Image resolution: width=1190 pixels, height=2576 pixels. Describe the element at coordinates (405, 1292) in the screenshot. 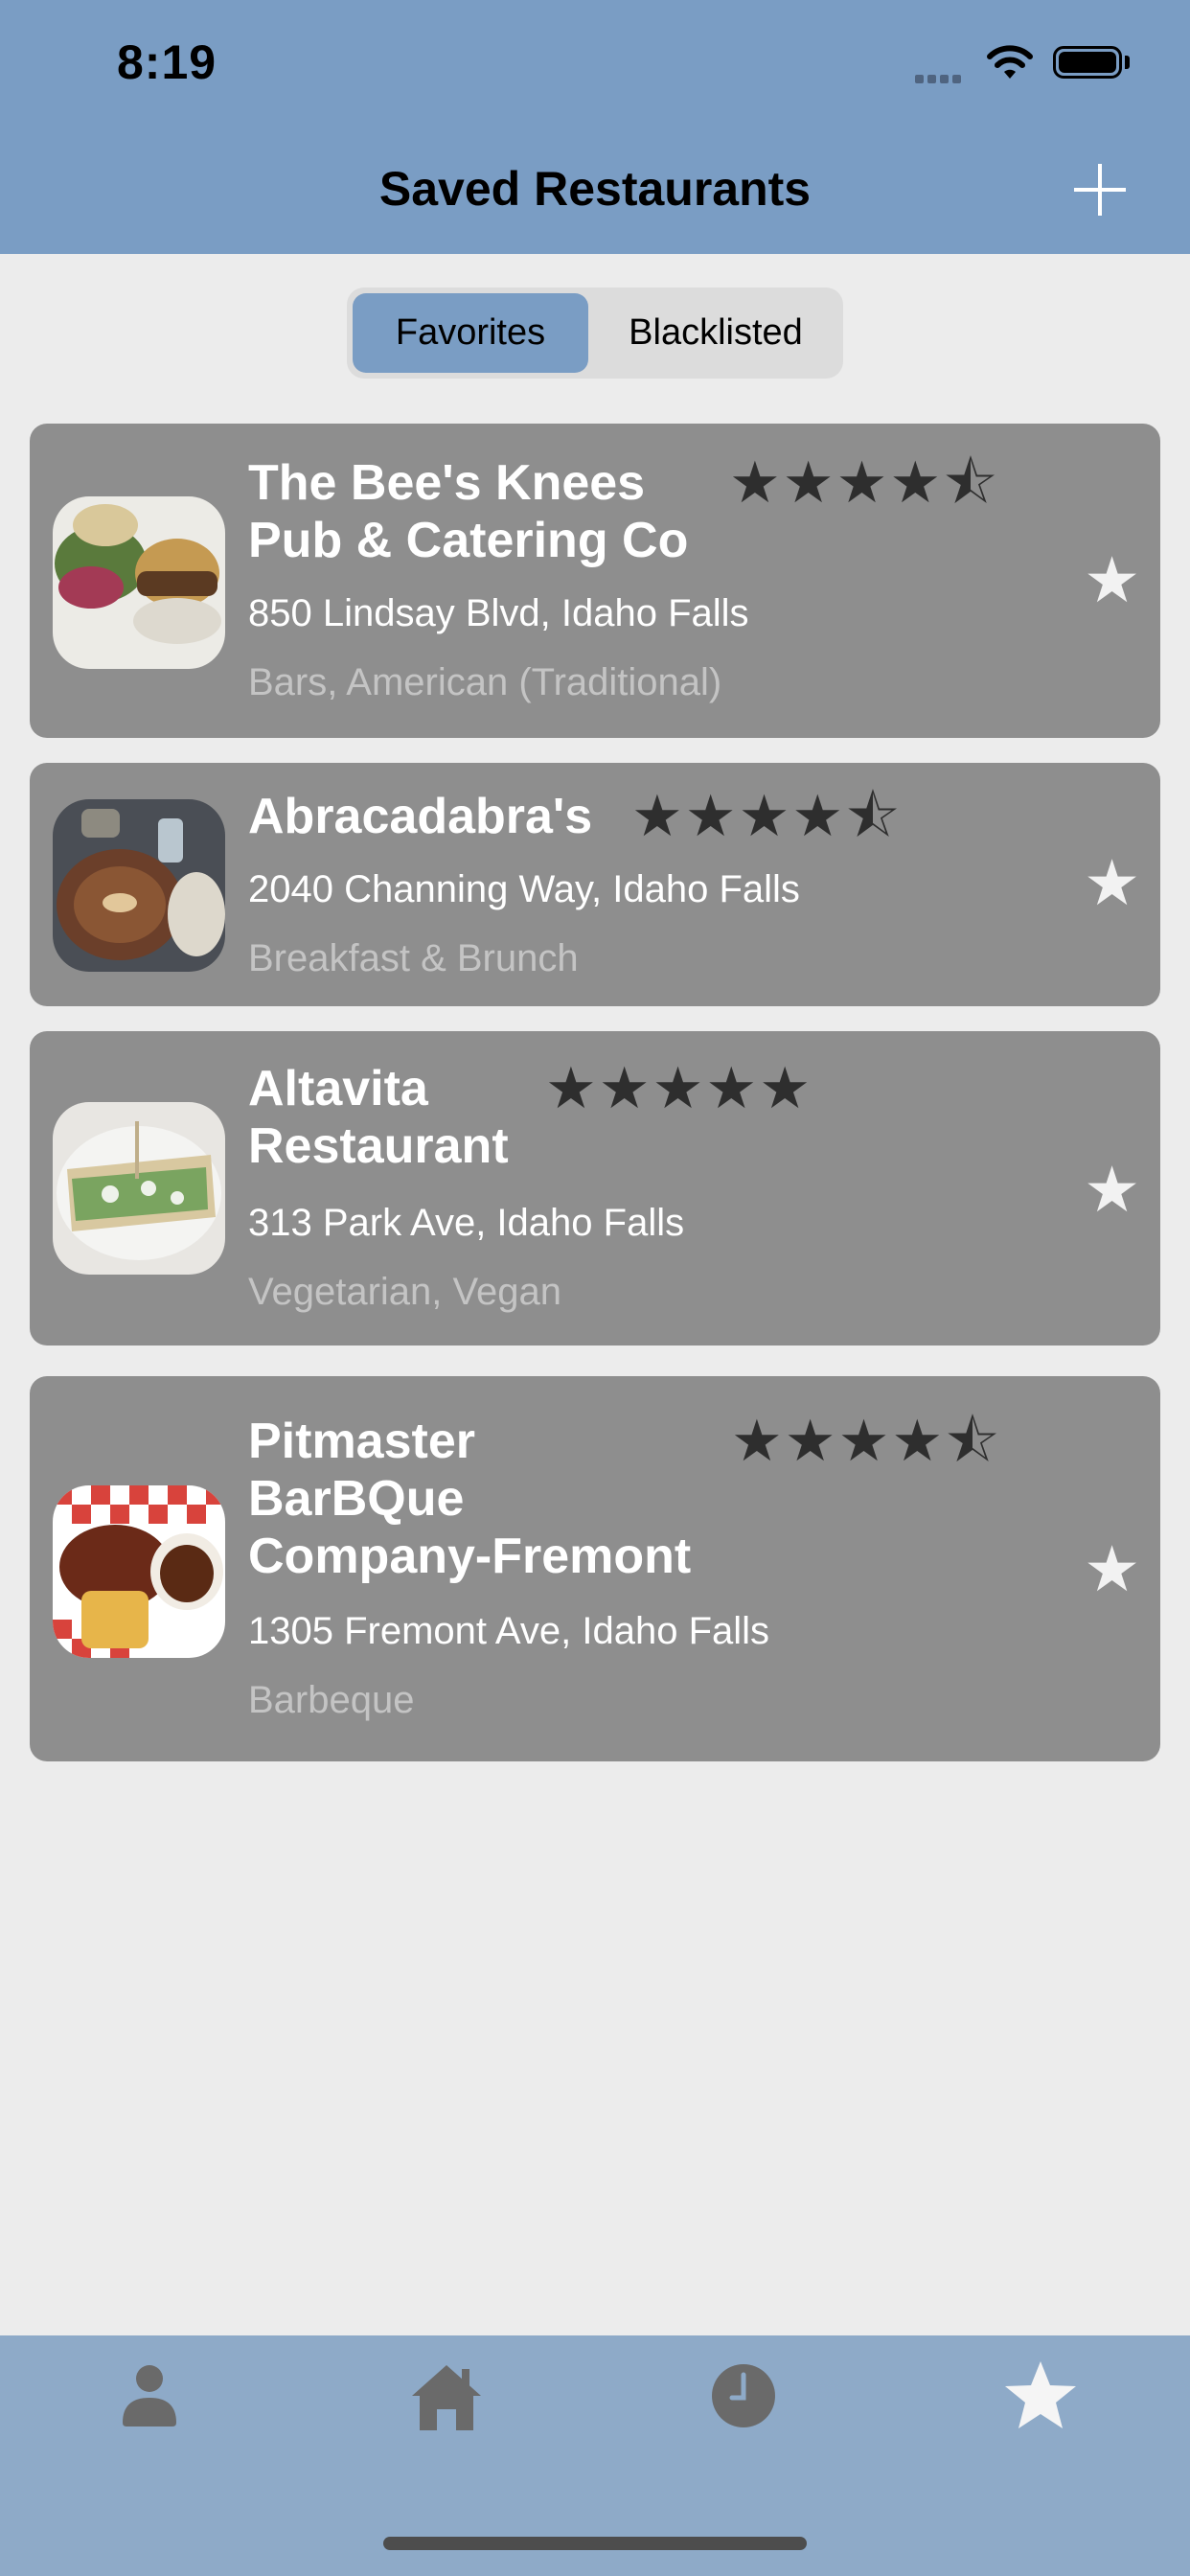

I see `restaurant-categories: Vegetarian, Vegan` at that location.